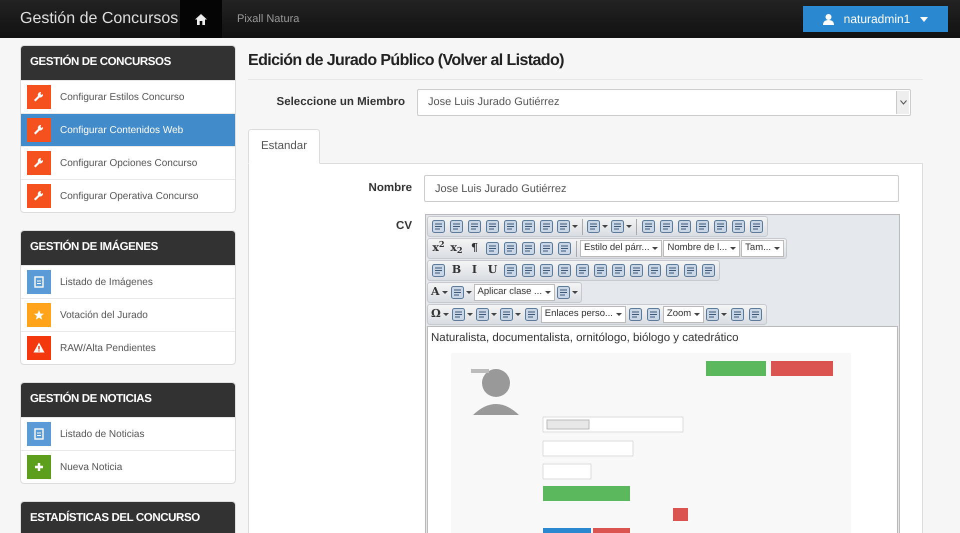  Describe the element at coordinates (128, 63) in the screenshot. I see `panel-heading: GESTIÓN DE CONCURSOS` at that location.